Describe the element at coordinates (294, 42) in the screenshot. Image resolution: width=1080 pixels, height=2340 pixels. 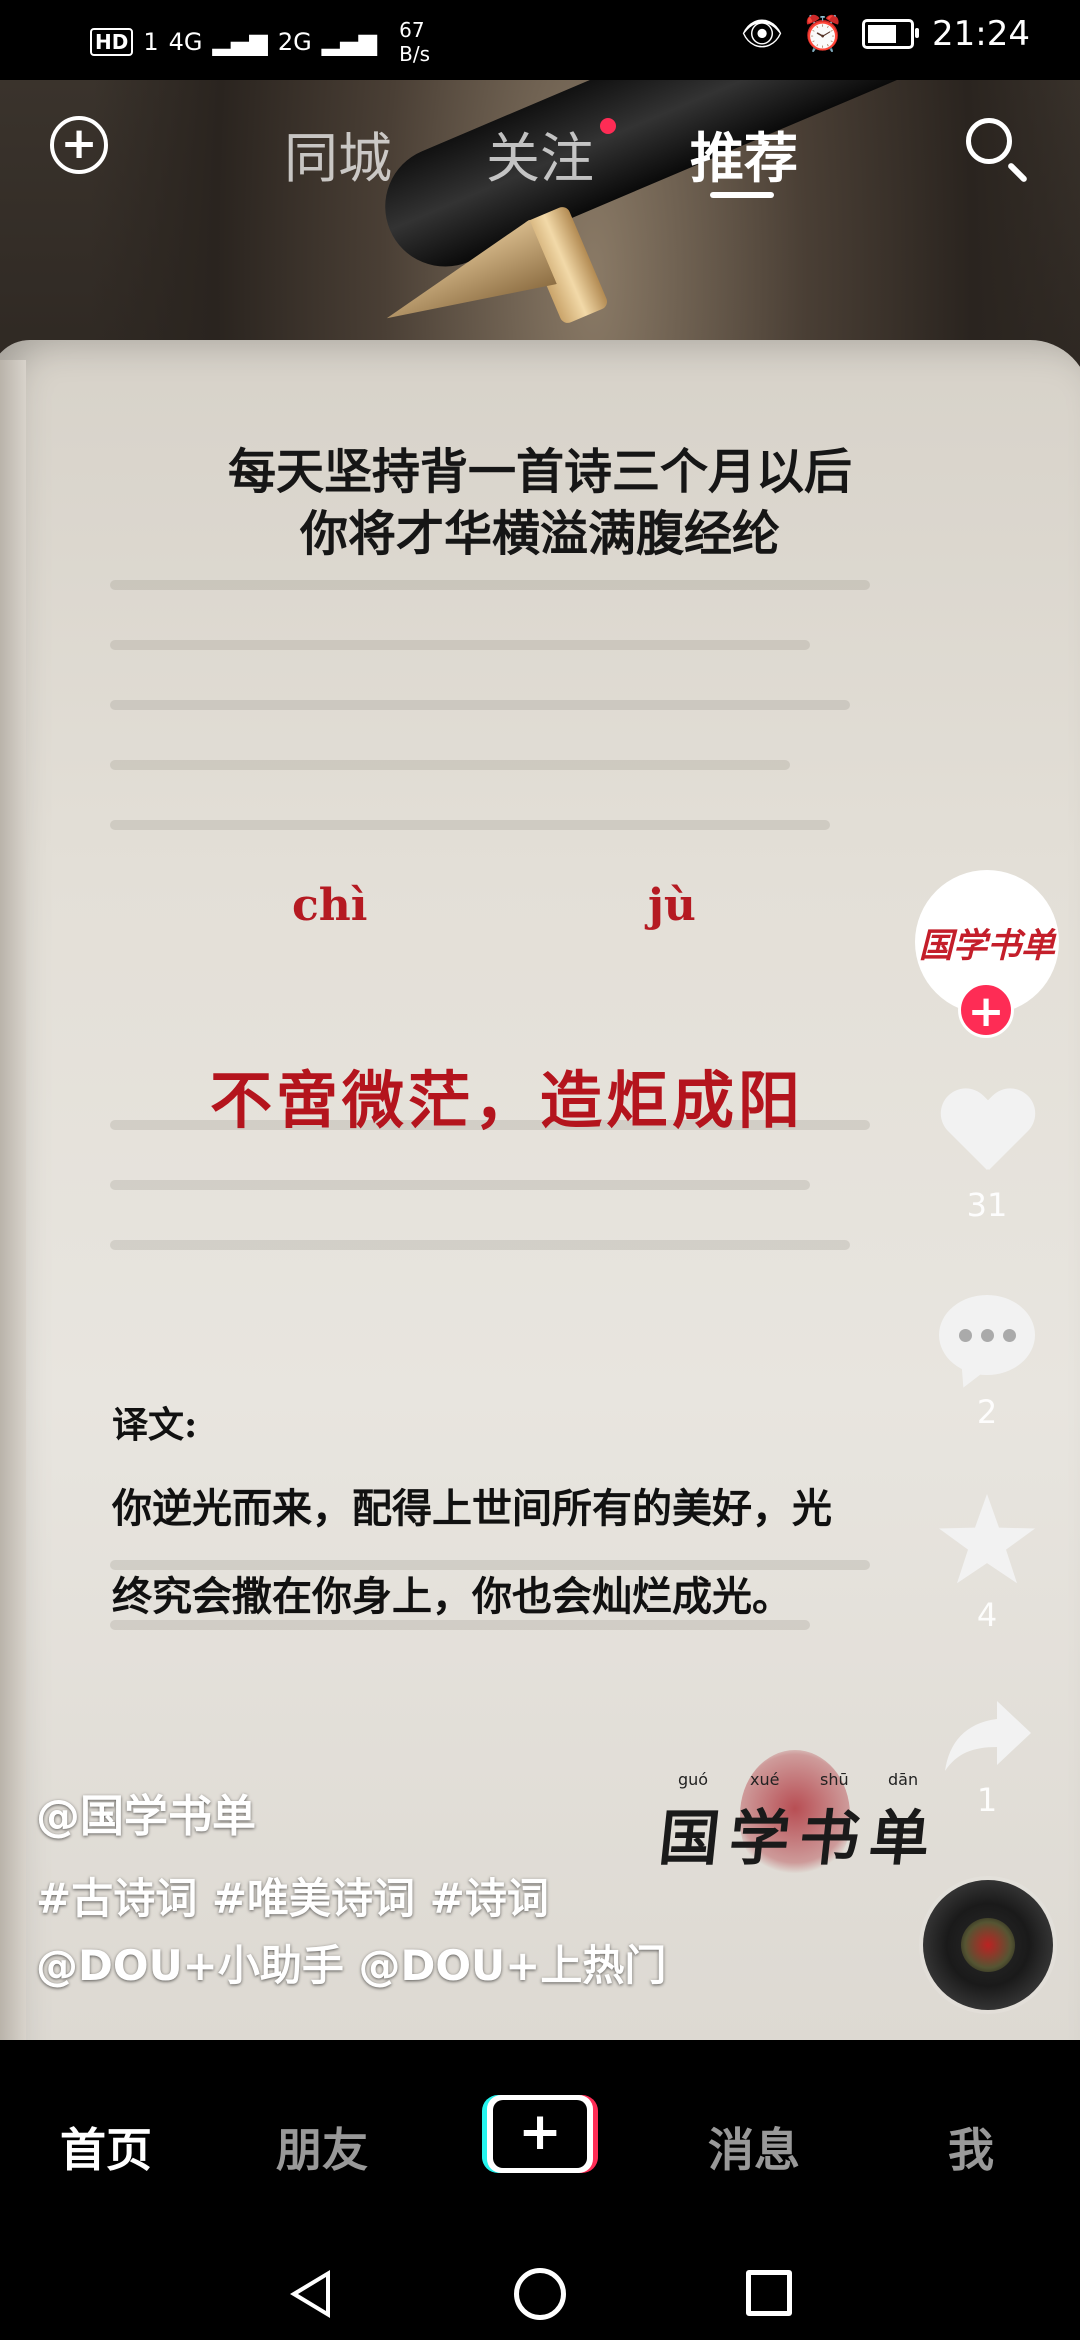
I see `signal-2g: 2G` at that location.